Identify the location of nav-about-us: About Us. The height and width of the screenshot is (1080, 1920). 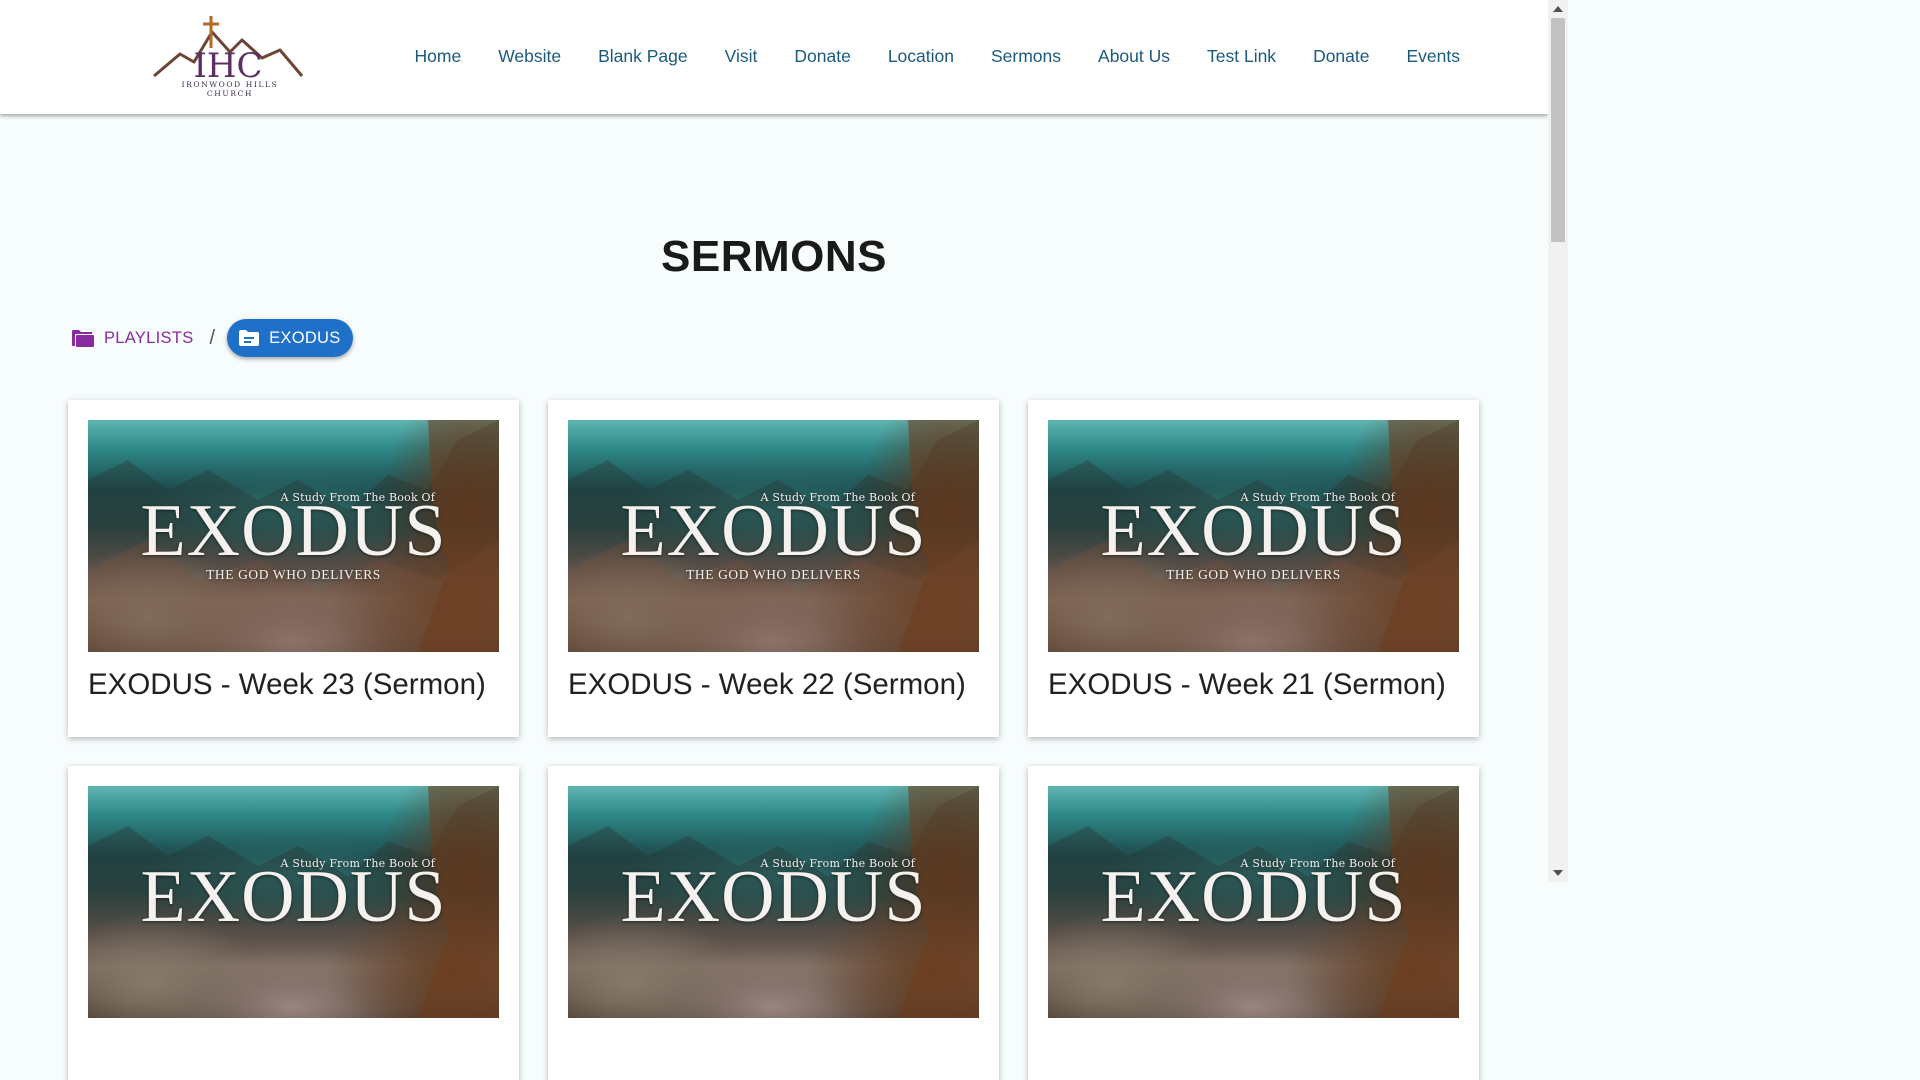
(1134, 56).